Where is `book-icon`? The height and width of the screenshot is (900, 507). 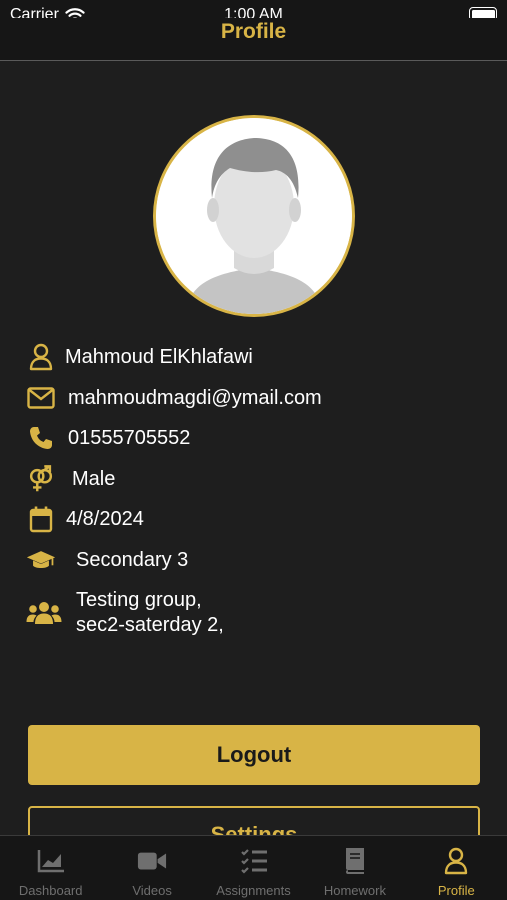 book-icon is located at coordinates (355, 861).